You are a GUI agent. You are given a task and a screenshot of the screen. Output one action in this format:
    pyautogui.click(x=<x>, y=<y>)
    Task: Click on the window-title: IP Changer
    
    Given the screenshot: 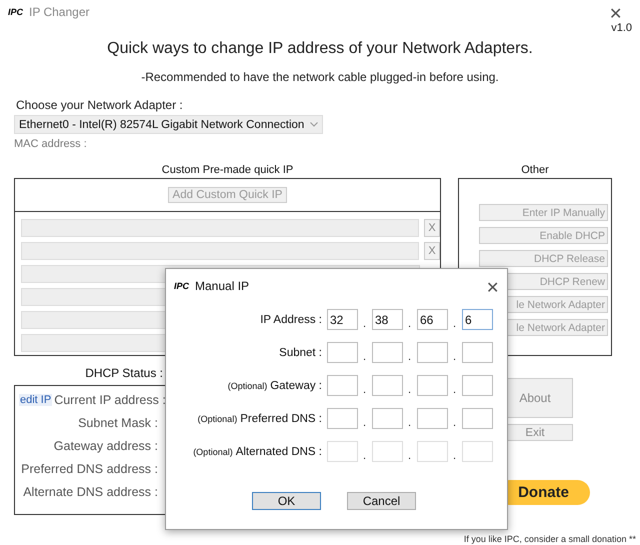 What is the action you would take?
    pyautogui.click(x=59, y=12)
    